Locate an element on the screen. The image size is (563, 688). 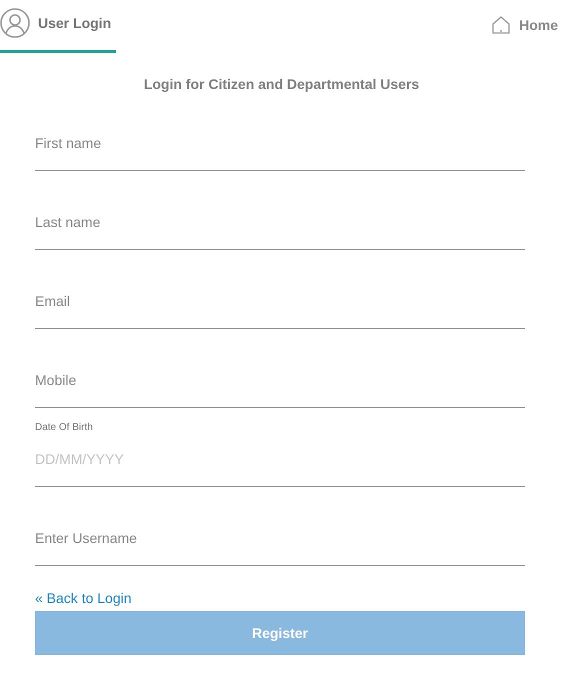
input-field: Mobile is located at coordinates (280, 385).